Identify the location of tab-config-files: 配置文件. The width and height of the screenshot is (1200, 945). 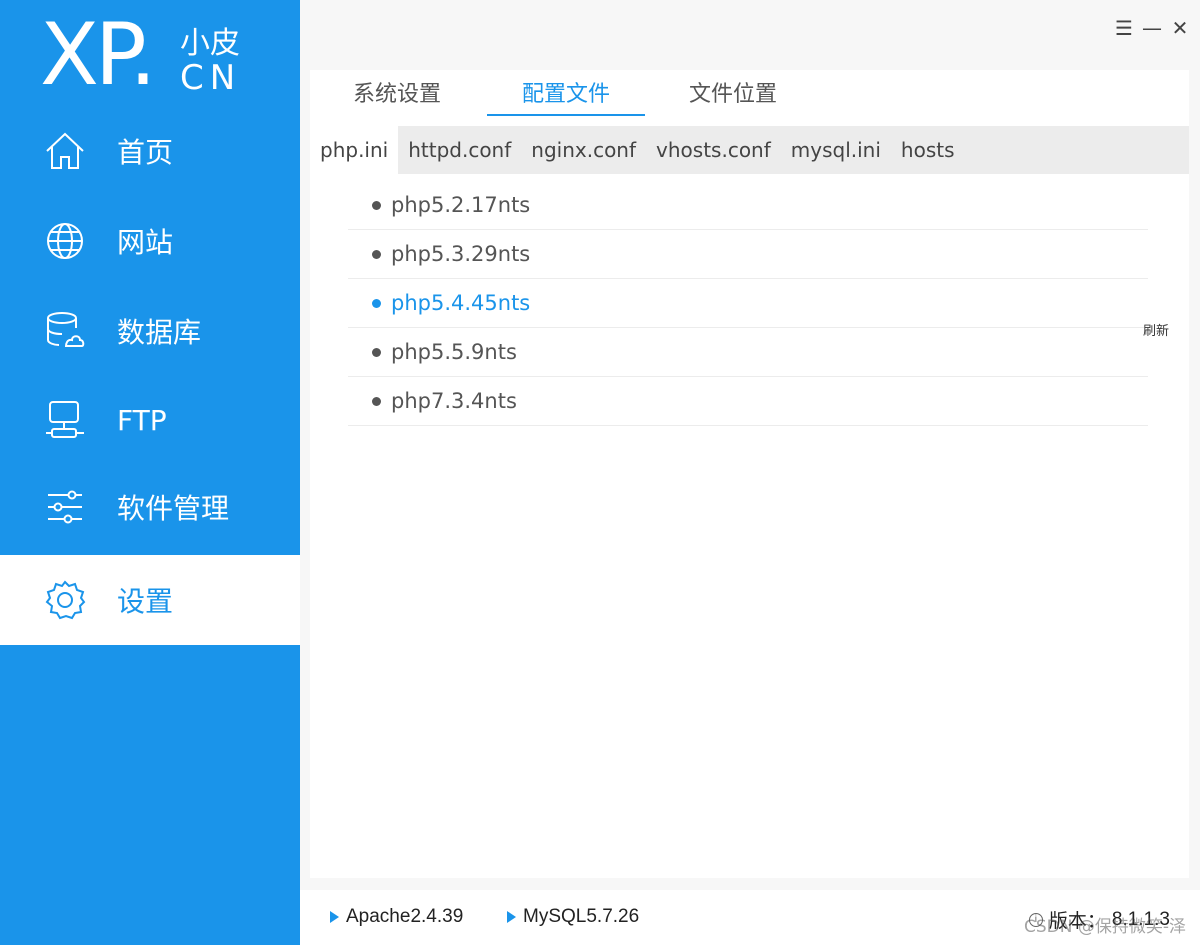
(566, 93).